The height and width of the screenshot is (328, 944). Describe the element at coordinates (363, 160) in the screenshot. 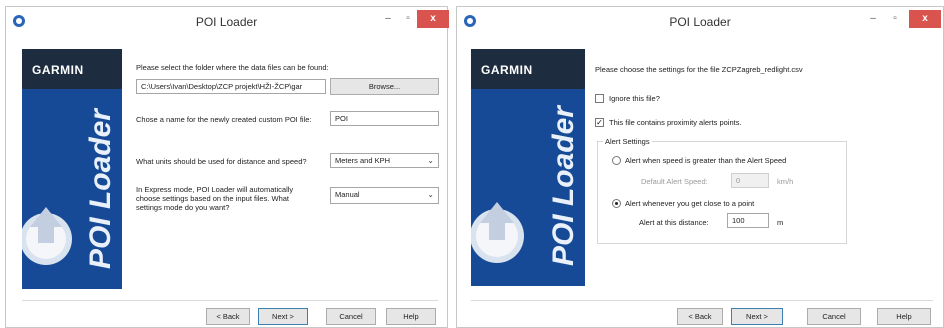

I see `units-select-value: Meters and KPH` at that location.